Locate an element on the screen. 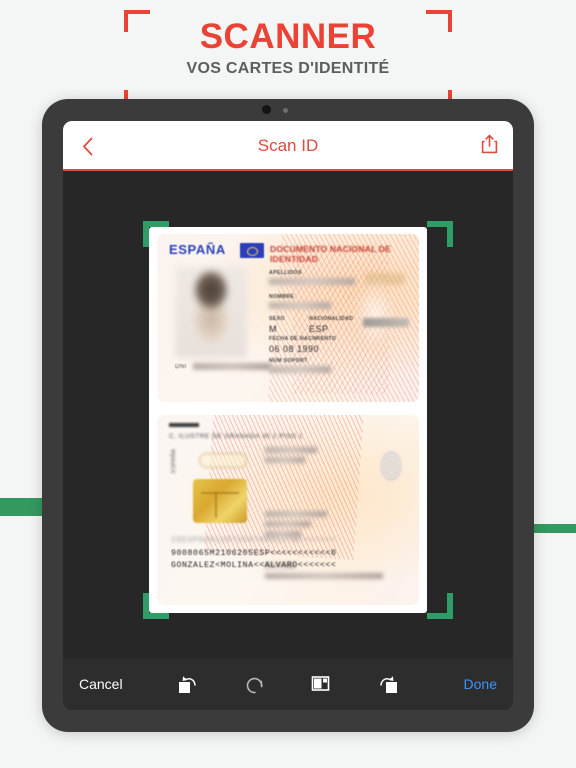 Image resolution: width=576 pixels, height=768 pixels. id-portrait-photo is located at coordinates (211, 312).